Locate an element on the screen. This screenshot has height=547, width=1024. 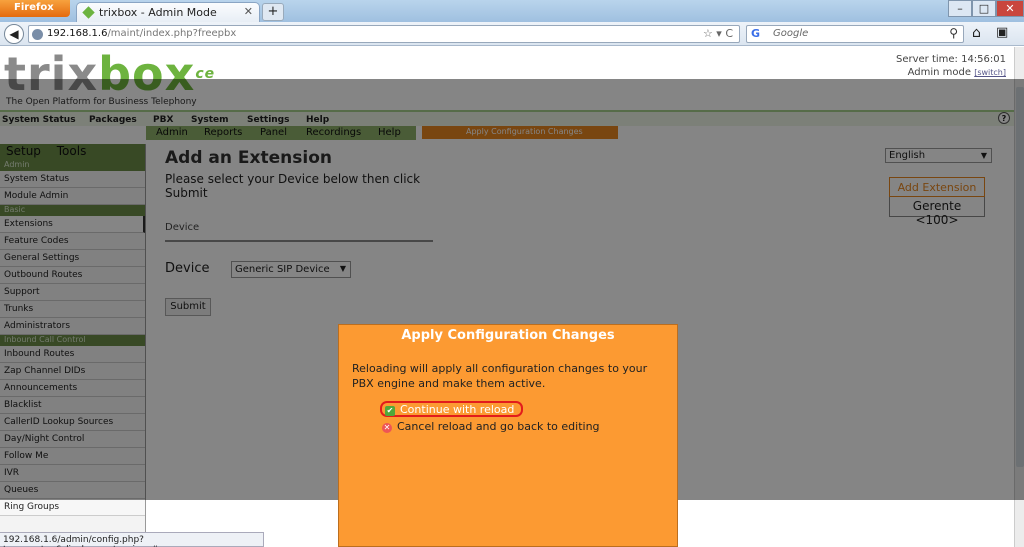
globe-icon is located at coordinates (37, 34).